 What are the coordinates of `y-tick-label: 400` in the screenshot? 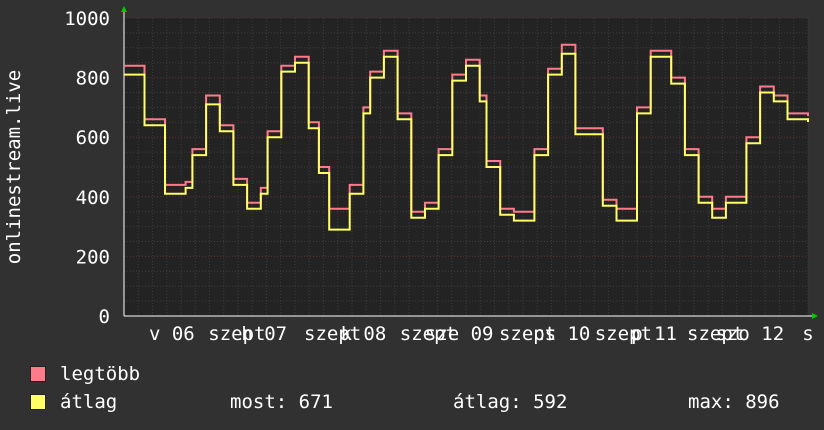 It's located at (93, 198).